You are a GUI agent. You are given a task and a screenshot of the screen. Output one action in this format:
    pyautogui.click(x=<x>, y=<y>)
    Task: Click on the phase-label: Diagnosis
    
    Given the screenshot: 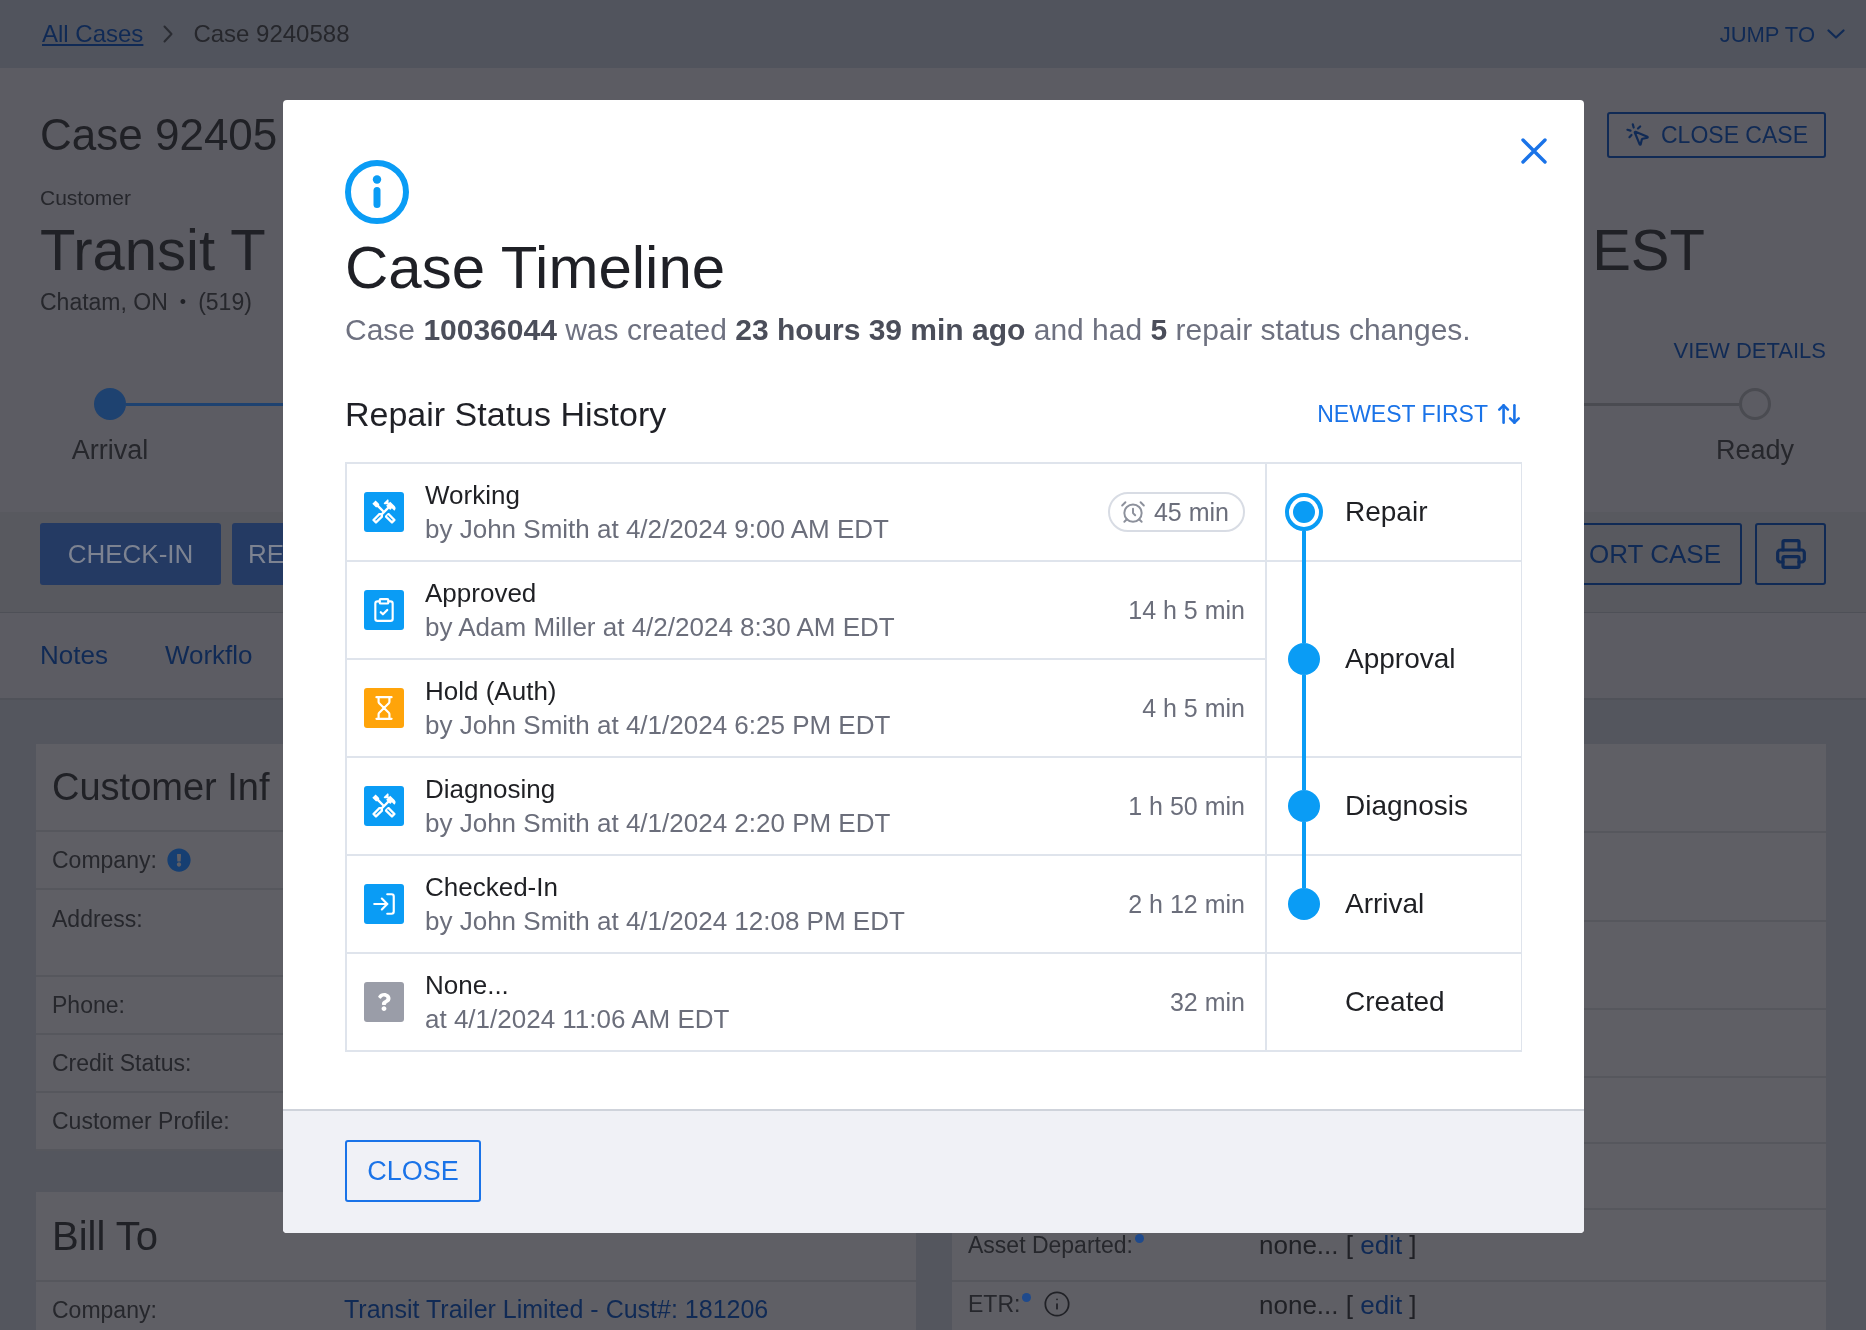 What is the action you would take?
    pyautogui.click(x=1406, y=806)
    